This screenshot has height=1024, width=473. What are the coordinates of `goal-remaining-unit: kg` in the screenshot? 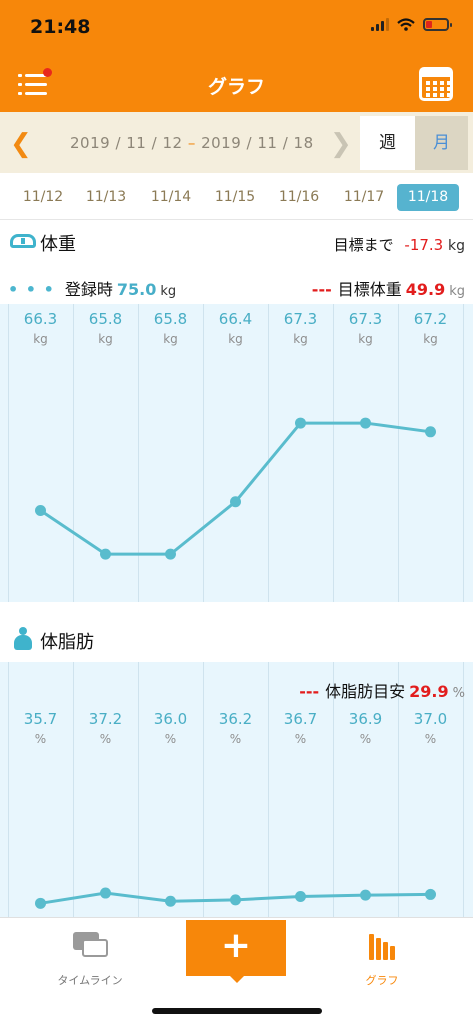 It's located at (456, 246).